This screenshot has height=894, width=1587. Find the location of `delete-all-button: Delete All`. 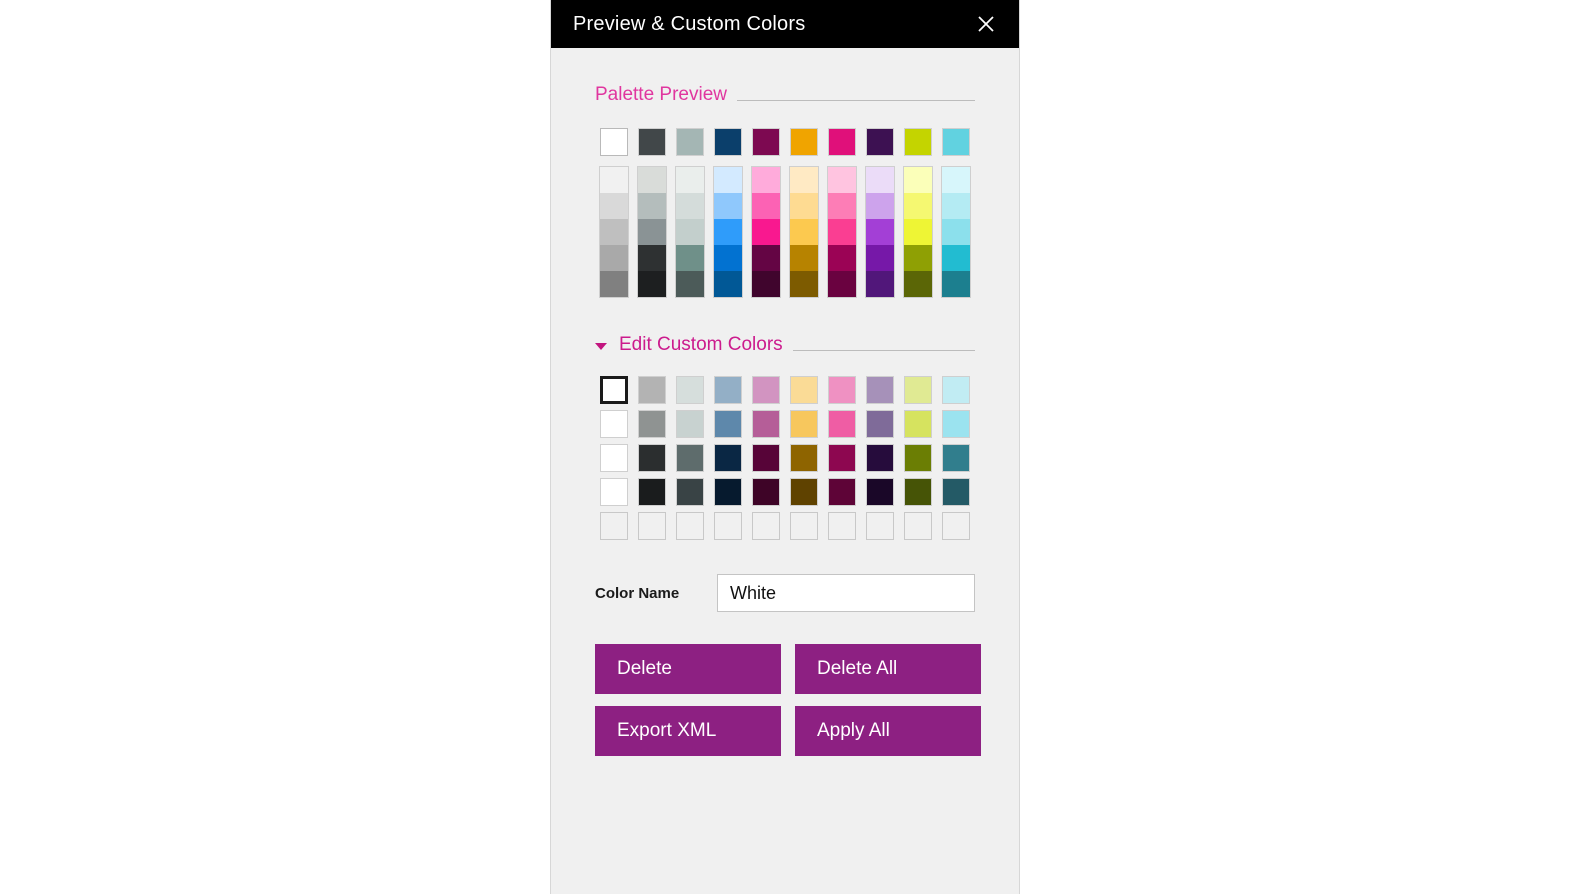

delete-all-button: Delete All is located at coordinates (888, 669).